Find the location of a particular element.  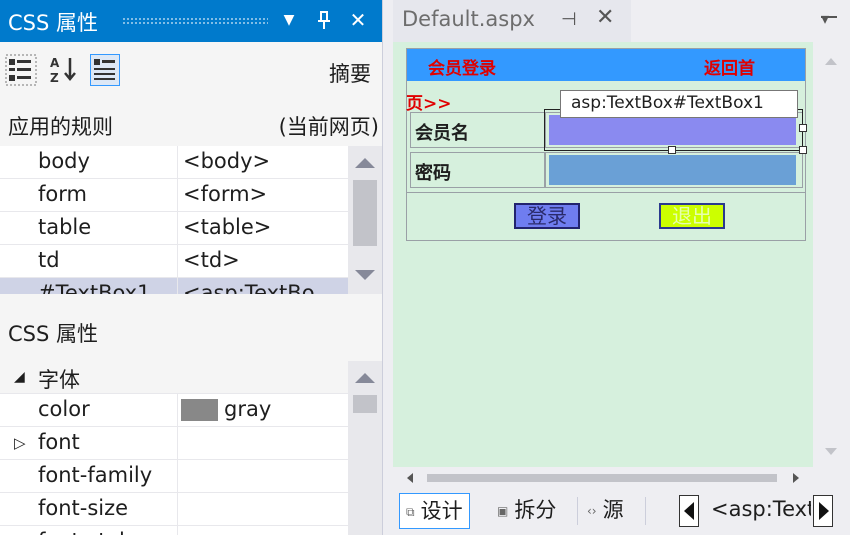

tab-menu-bar is located at coordinates (829, 17).